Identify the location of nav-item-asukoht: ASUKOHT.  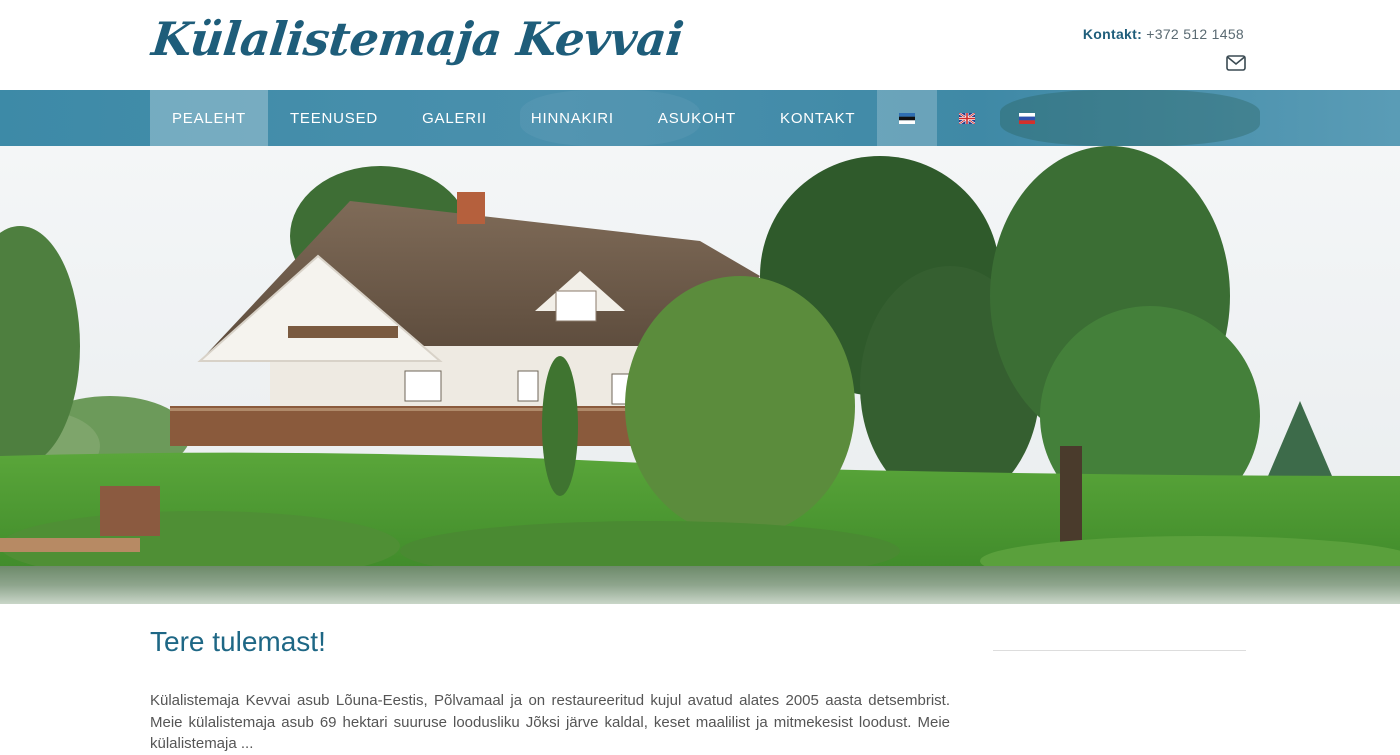
(697, 118).